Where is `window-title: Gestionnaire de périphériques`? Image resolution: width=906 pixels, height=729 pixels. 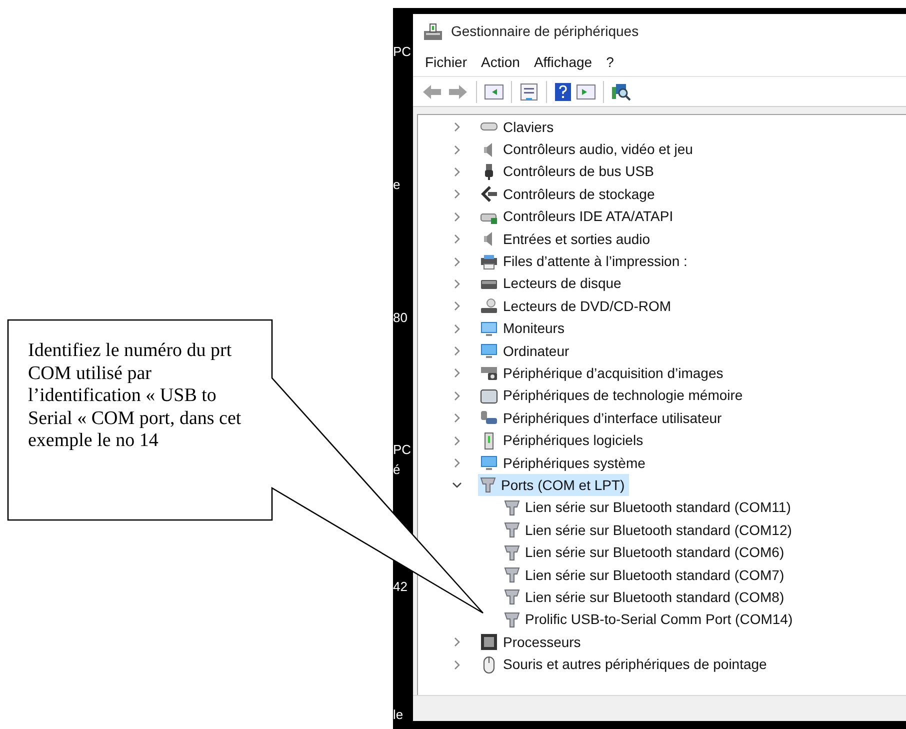 window-title: Gestionnaire de périphériques is located at coordinates (545, 31).